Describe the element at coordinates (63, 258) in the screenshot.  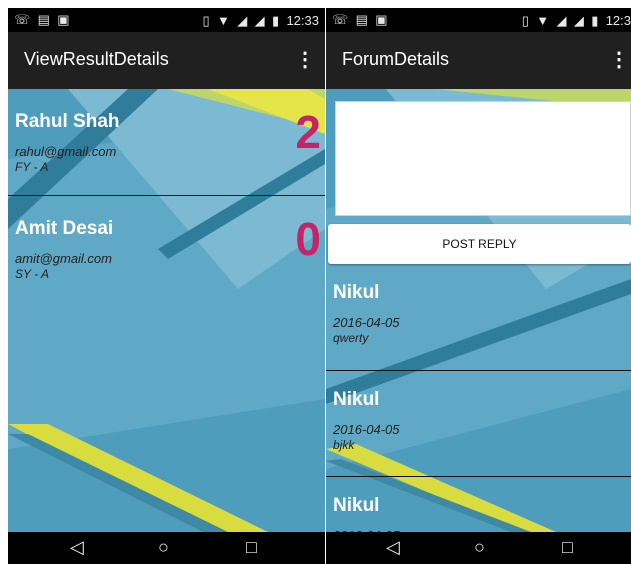
I see `student-email: amit@gmail.com` at that location.